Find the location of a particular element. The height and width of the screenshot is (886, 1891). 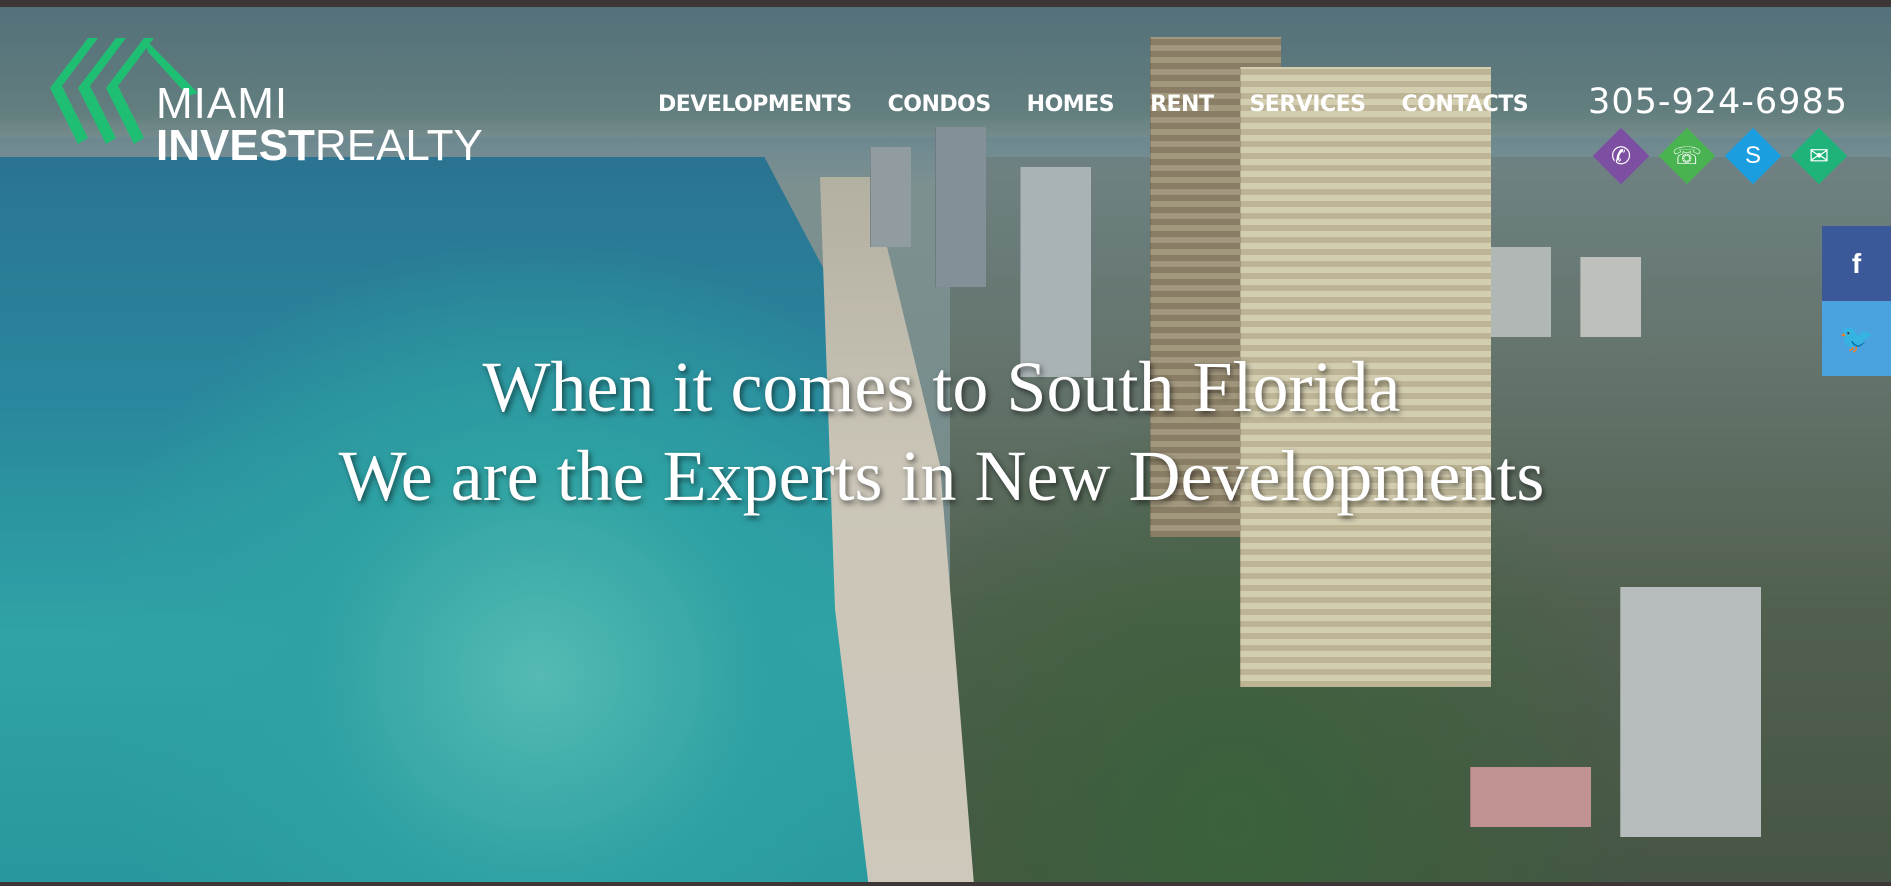

skype-icon: S is located at coordinates (1753, 156).